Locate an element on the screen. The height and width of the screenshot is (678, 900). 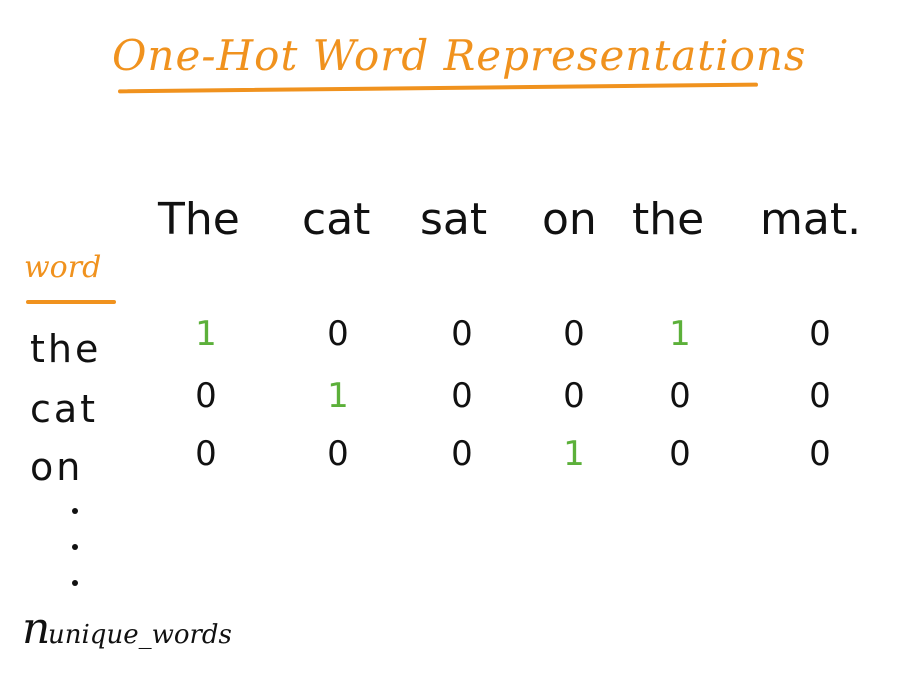
sentence-word-5: the is located at coordinates (668, 219).